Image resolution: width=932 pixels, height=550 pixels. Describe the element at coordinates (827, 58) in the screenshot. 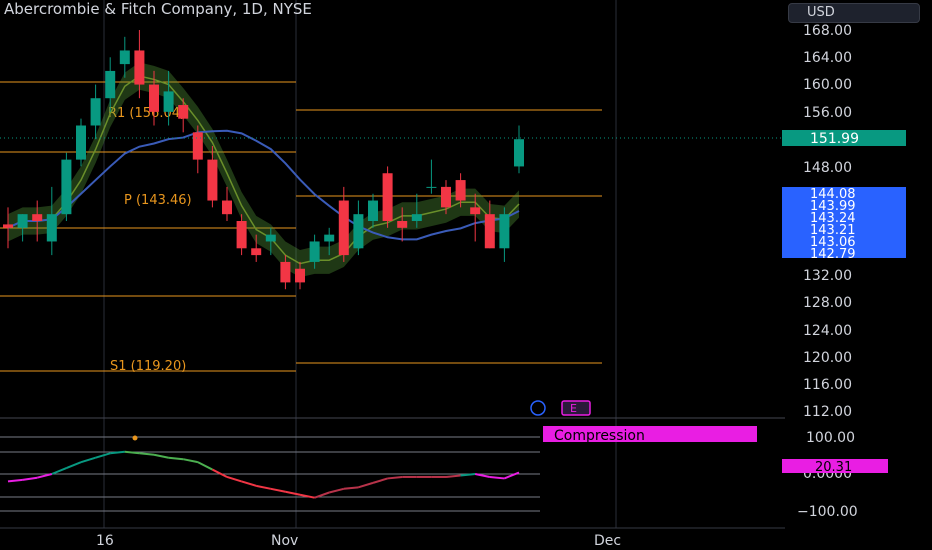

I see `price-tick-label: 164.00` at that location.